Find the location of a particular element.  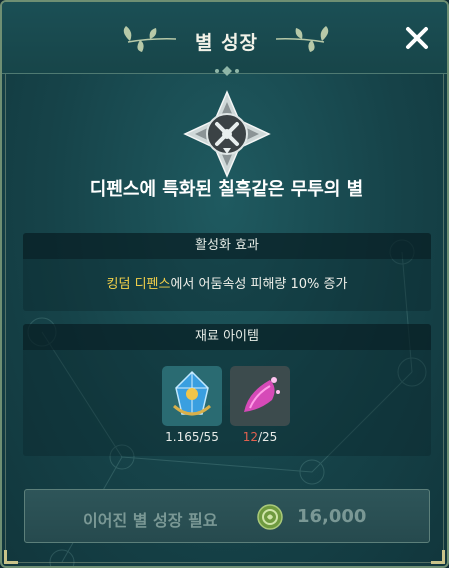

activation-effect-section: 활성화 효과 킹덤 디펜스에서 어둠속성 피해량 10% 증가 is located at coordinates (227, 272).